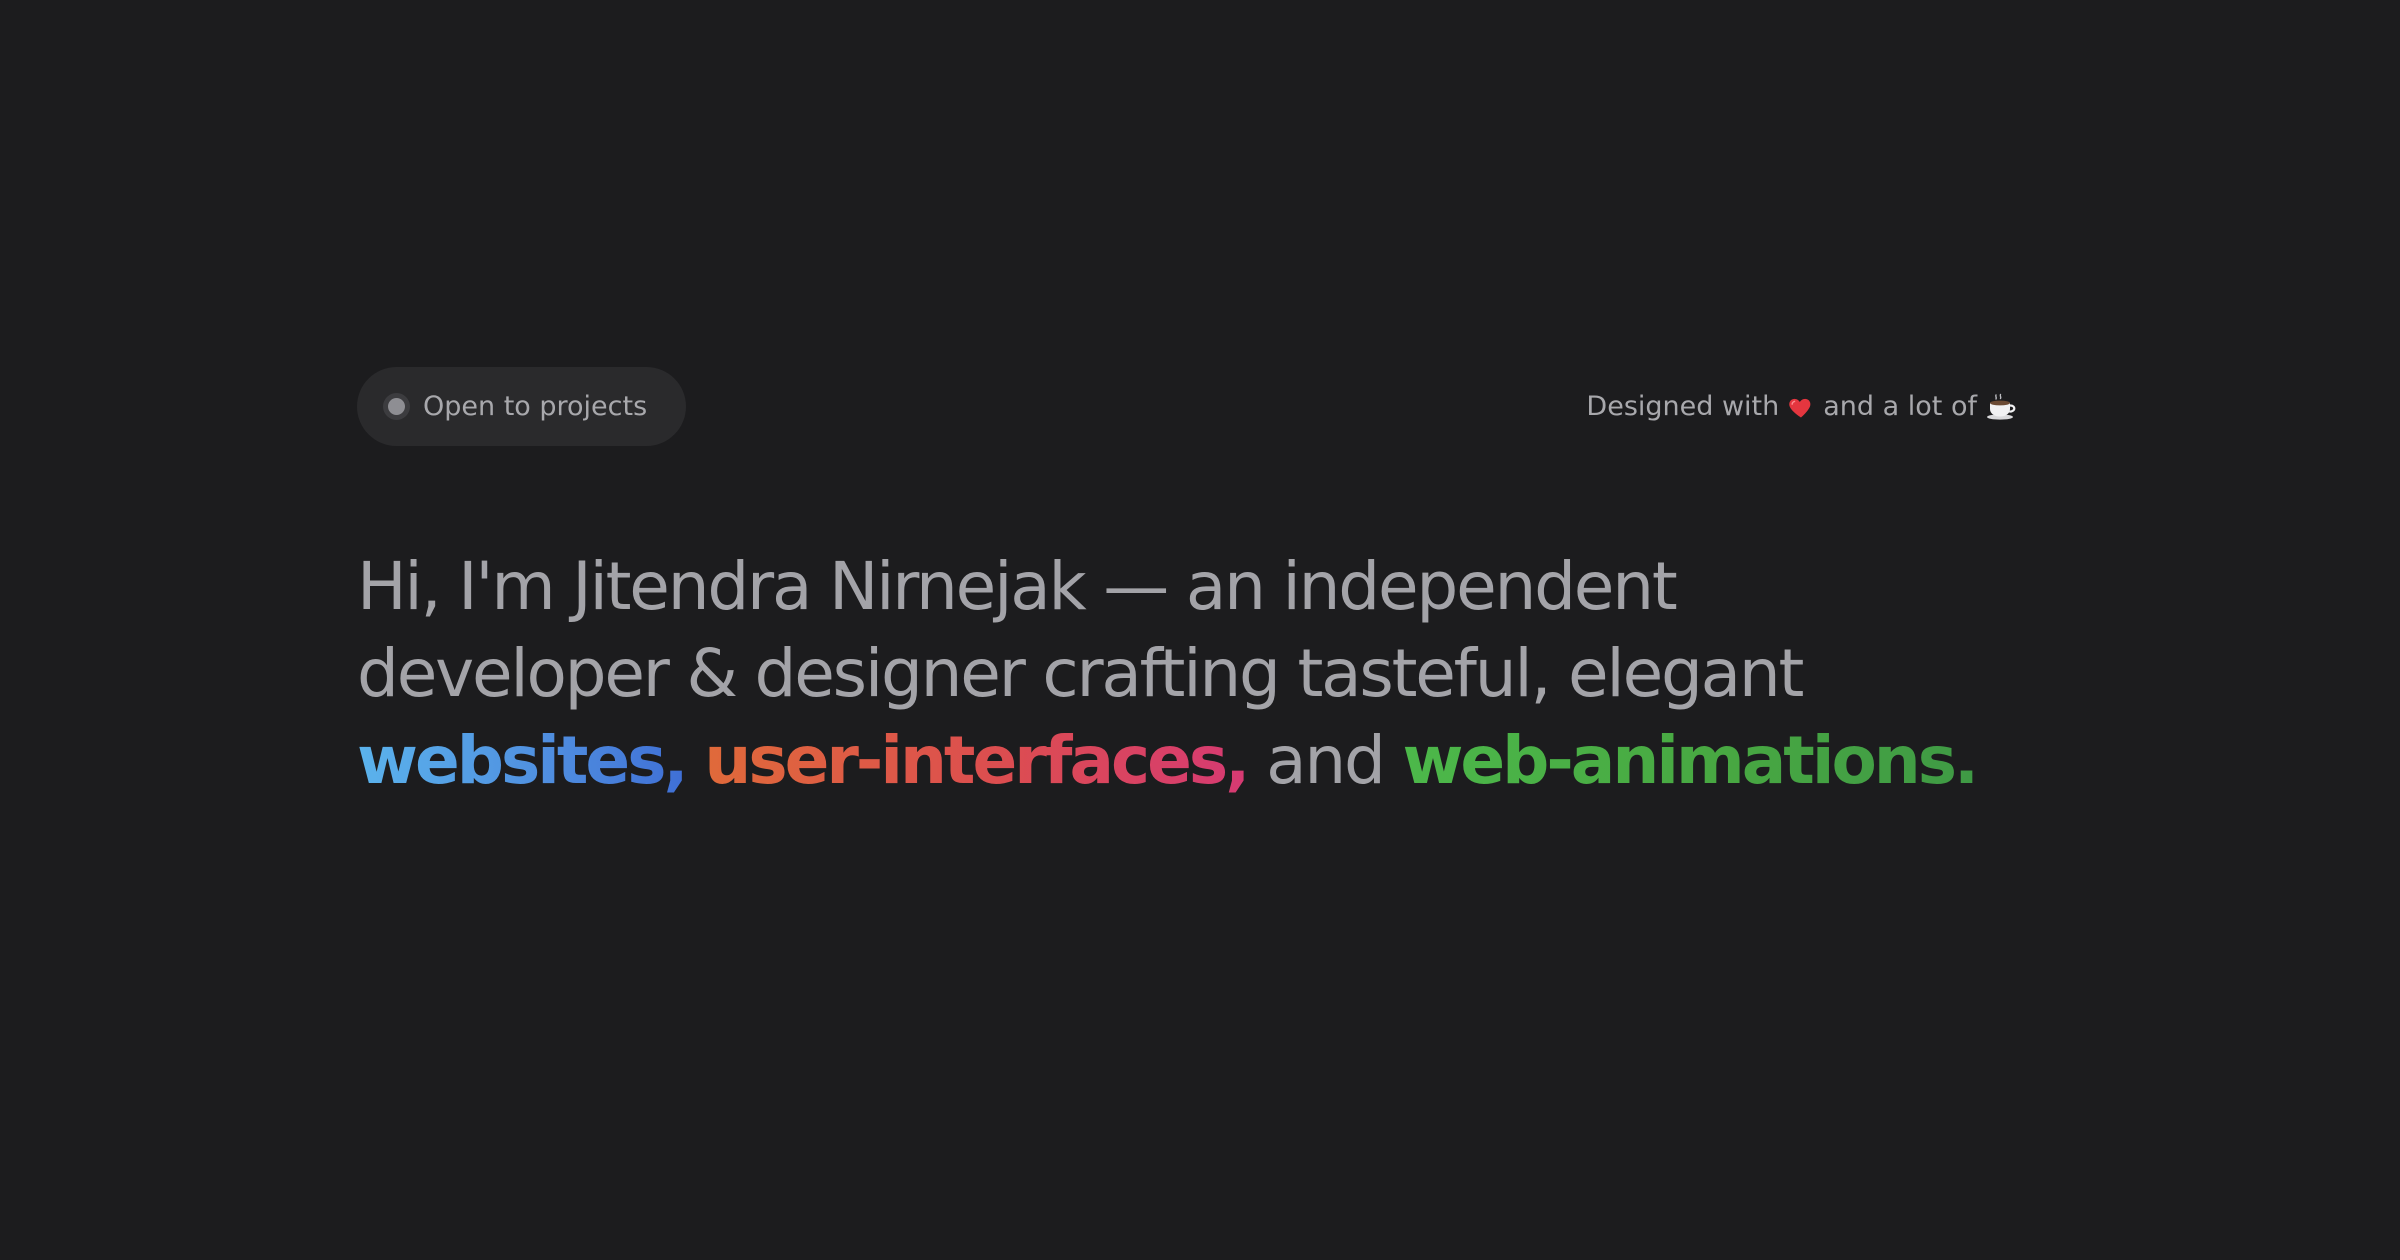  What do you see at coordinates (1690, 760) in the screenshot?
I see `highlight-web-animations: web-animations.` at bounding box center [1690, 760].